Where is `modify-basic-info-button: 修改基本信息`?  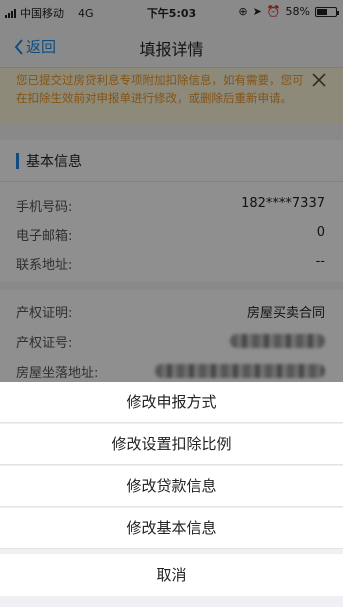 modify-basic-info-button: 修改基本信息 is located at coordinates (171, 528).